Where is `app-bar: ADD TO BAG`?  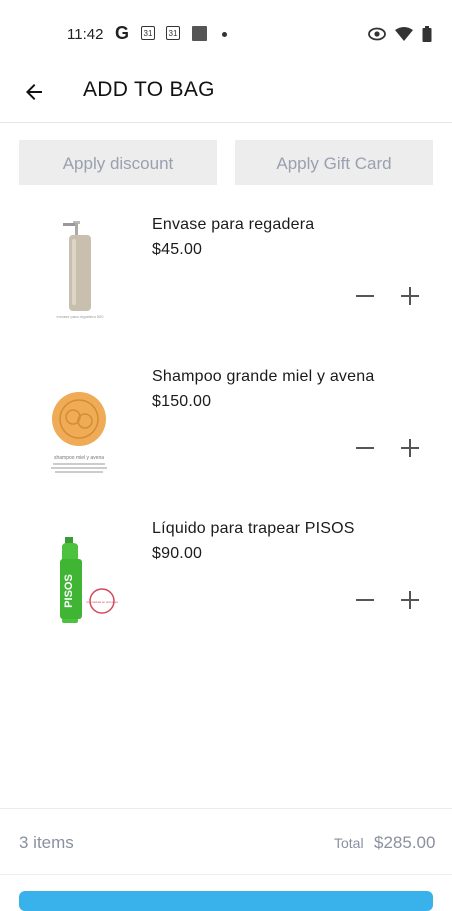
app-bar: ADD TO BAG is located at coordinates (226, 96).